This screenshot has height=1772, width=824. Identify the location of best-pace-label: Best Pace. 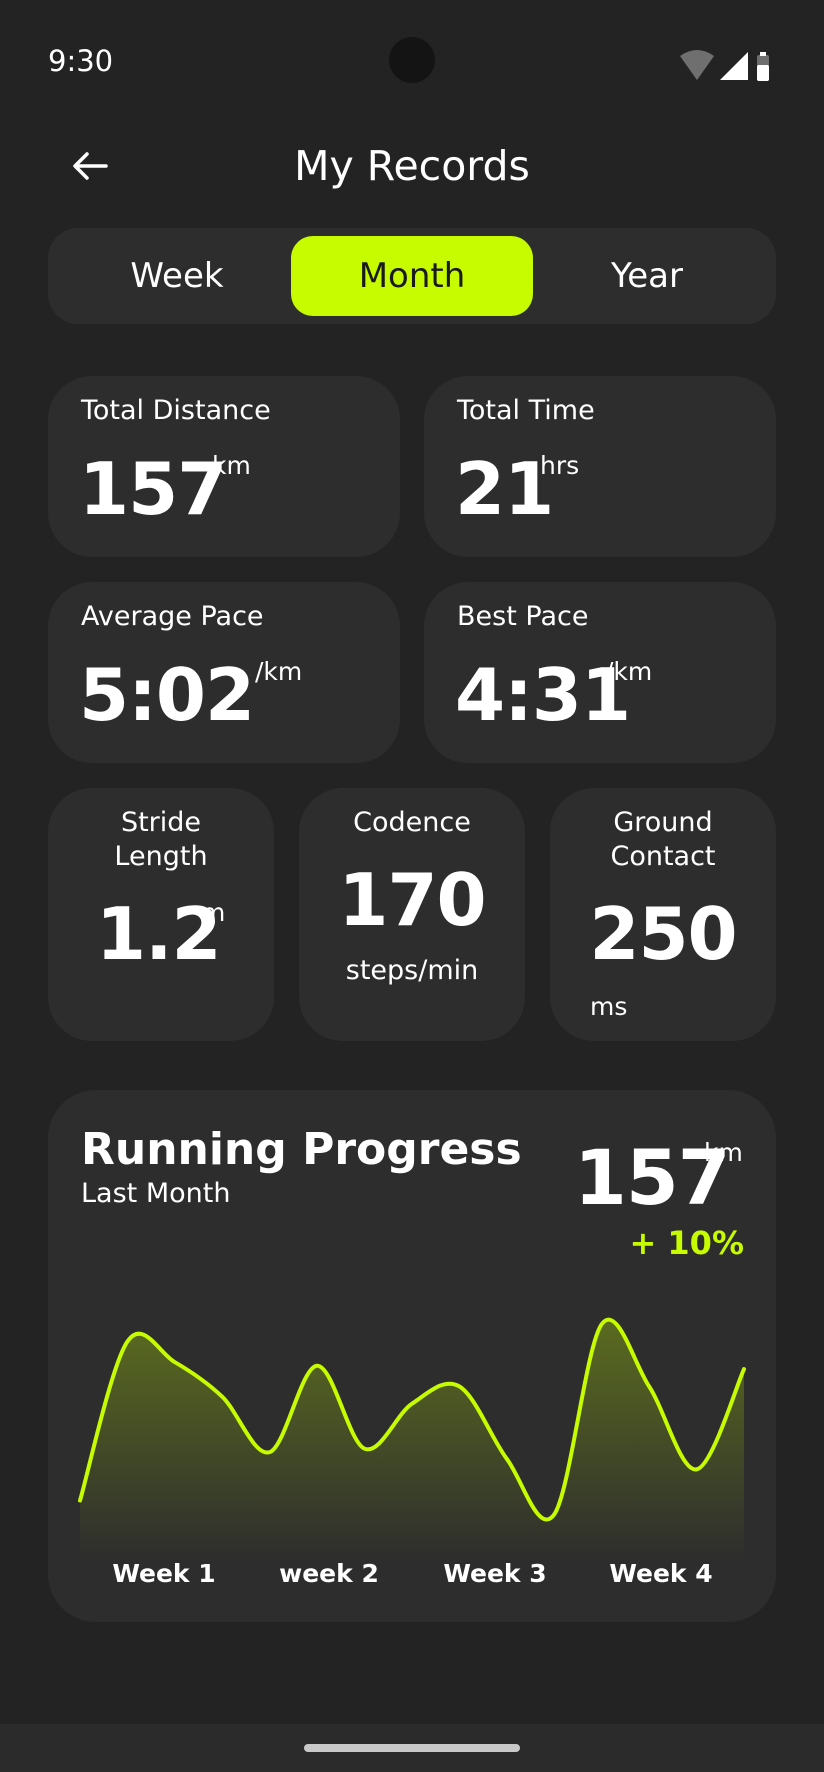
(523, 616).